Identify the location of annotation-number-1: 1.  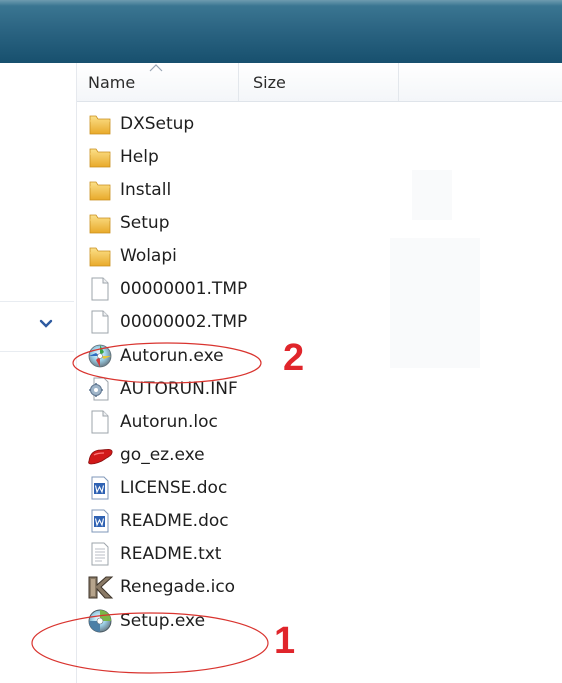
(285, 641).